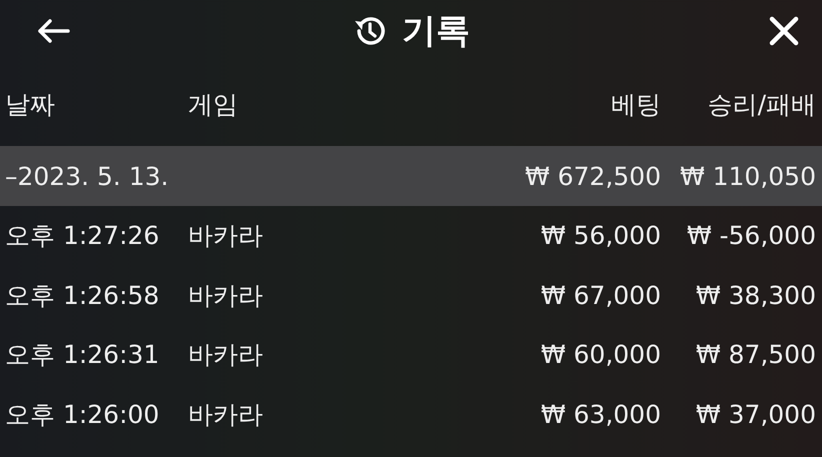 The image size is (822, 457). What do you see at coordinates (82, 414) in the screenshot?
I see `time-cell-text: 오후 1:26:00` at bounding box center [82, 414].